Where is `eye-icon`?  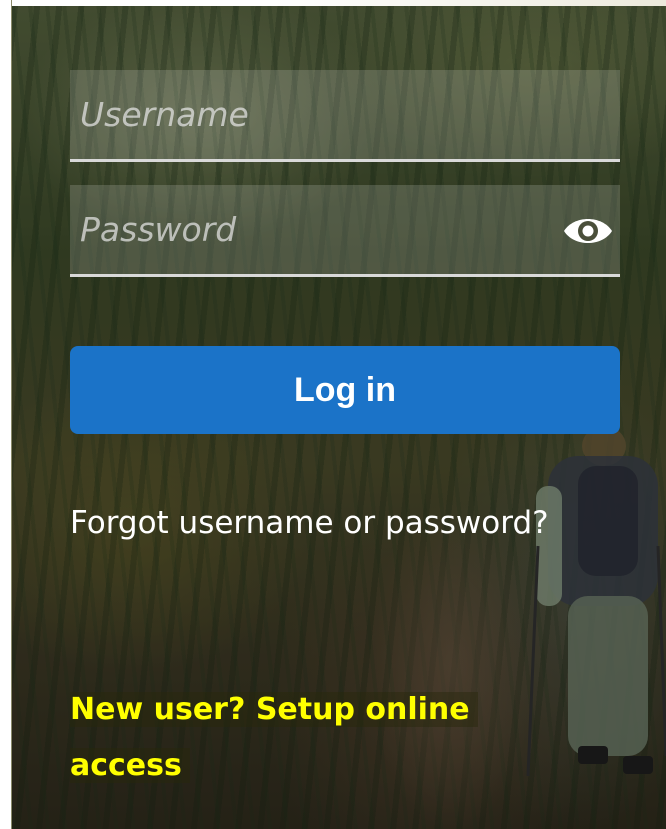 eye-icon is located at coordinates (588, 231).